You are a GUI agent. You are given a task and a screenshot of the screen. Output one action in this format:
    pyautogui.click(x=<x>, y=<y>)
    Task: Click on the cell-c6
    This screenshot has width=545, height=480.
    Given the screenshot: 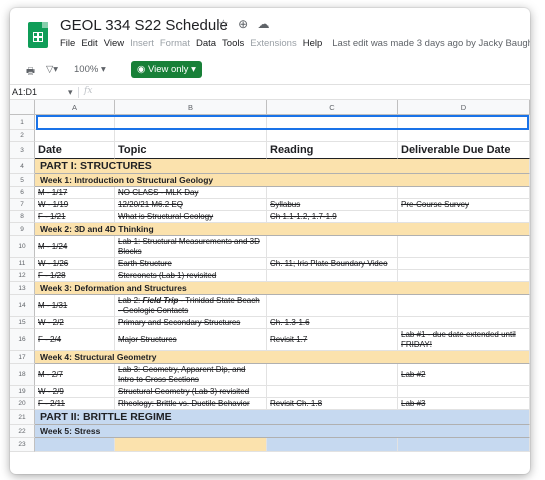 What is the action you would take?
    pyautogui.click(x=332, y=193)
    